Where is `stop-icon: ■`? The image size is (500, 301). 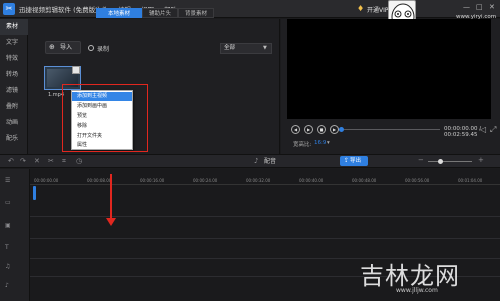 stop-icon: ■ is located at coordinates (321, 129).